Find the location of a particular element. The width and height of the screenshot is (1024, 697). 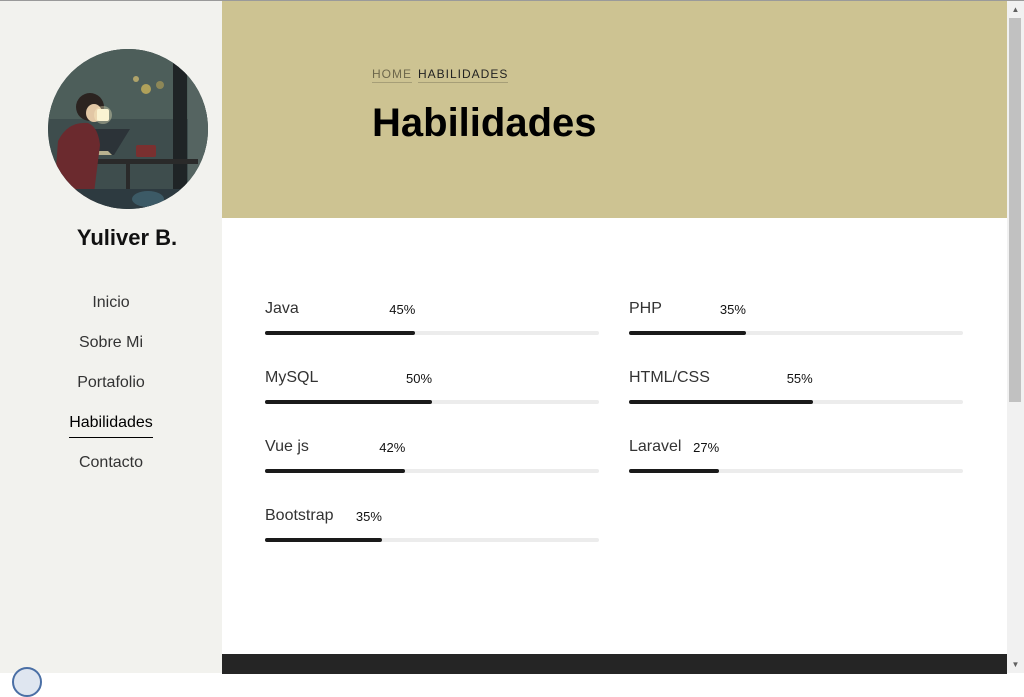

skill-name: Vue js is located at coordinates (287, 446).